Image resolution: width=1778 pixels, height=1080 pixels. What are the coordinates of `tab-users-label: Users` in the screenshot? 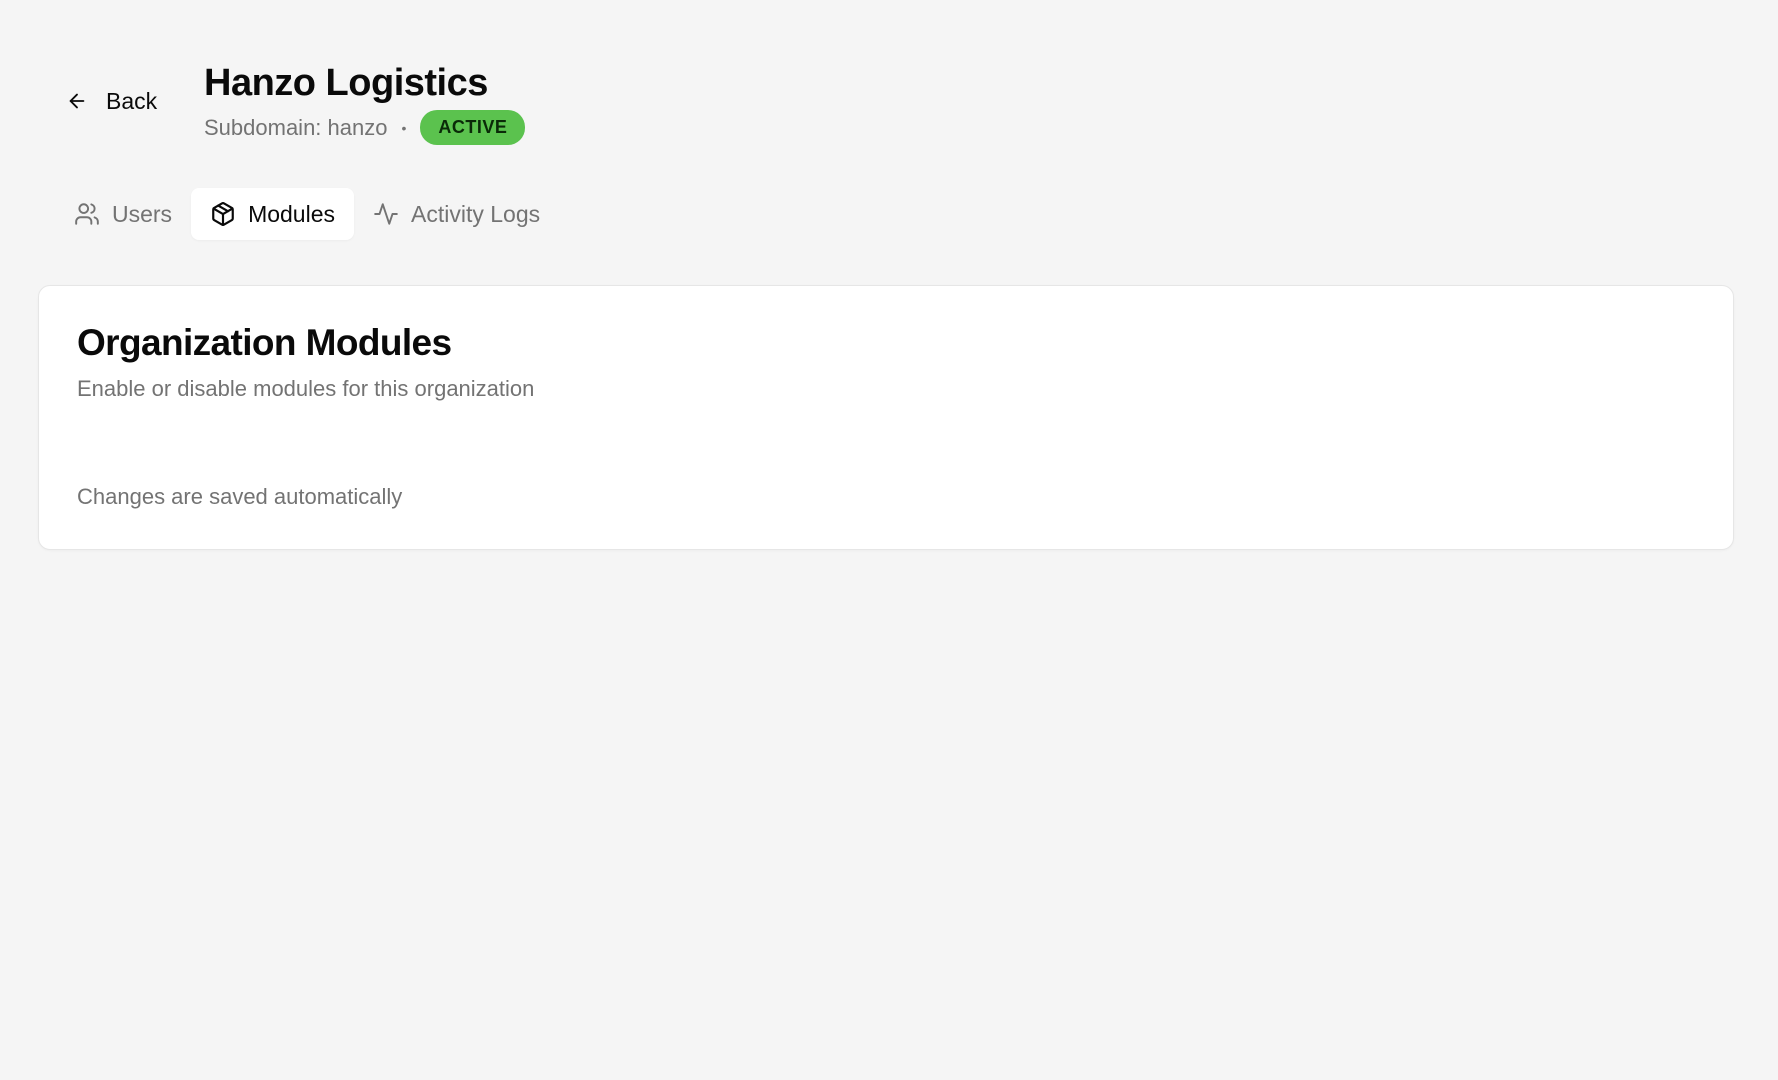 It's located at (142, 213).